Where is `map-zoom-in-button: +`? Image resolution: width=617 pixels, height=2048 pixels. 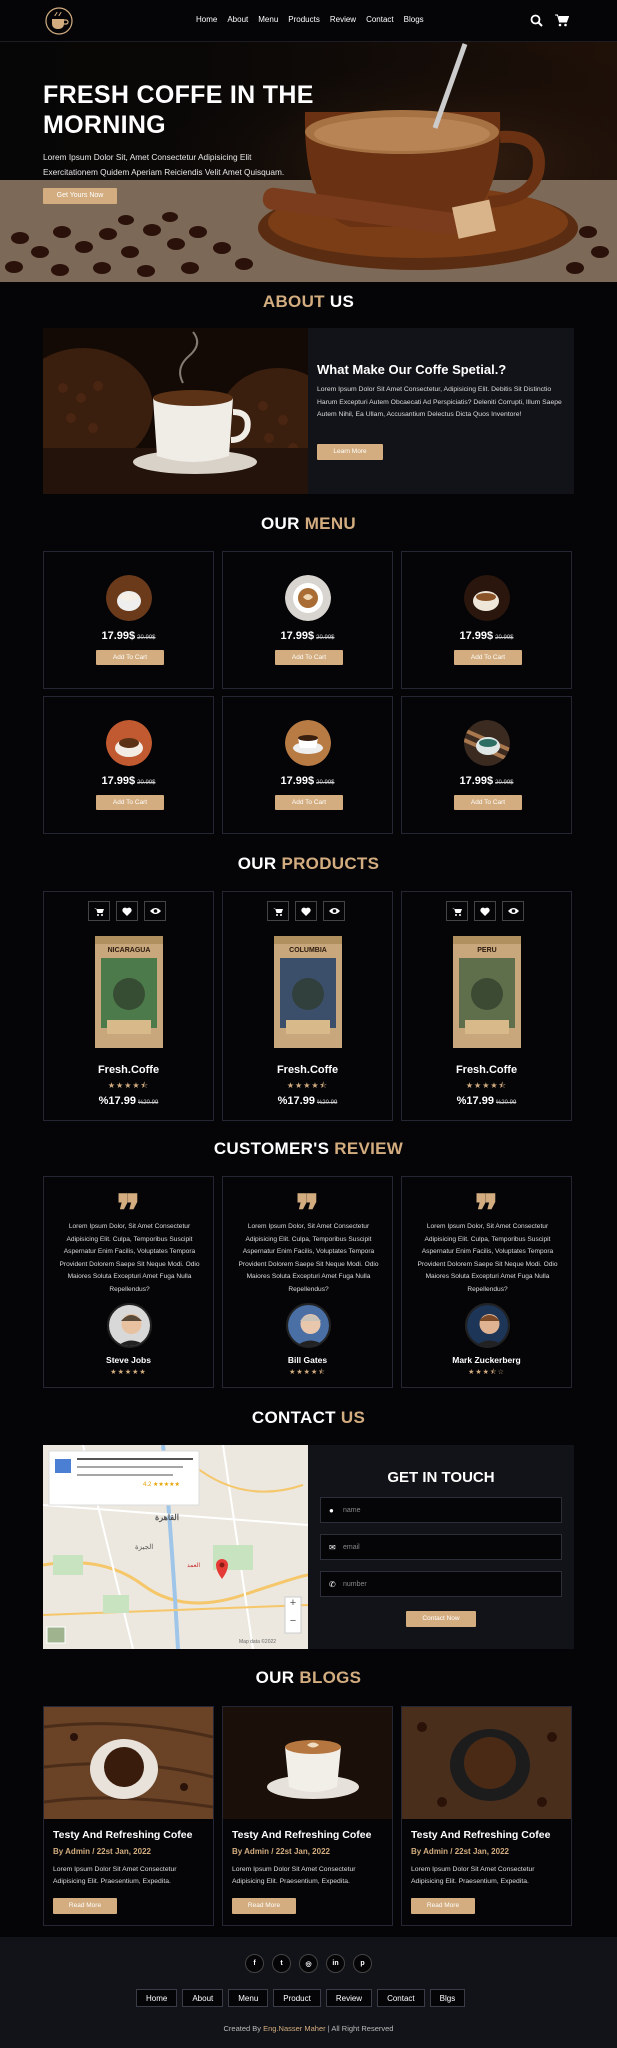 map-zoom-in-button: + is located at coordinates (293, 1603).